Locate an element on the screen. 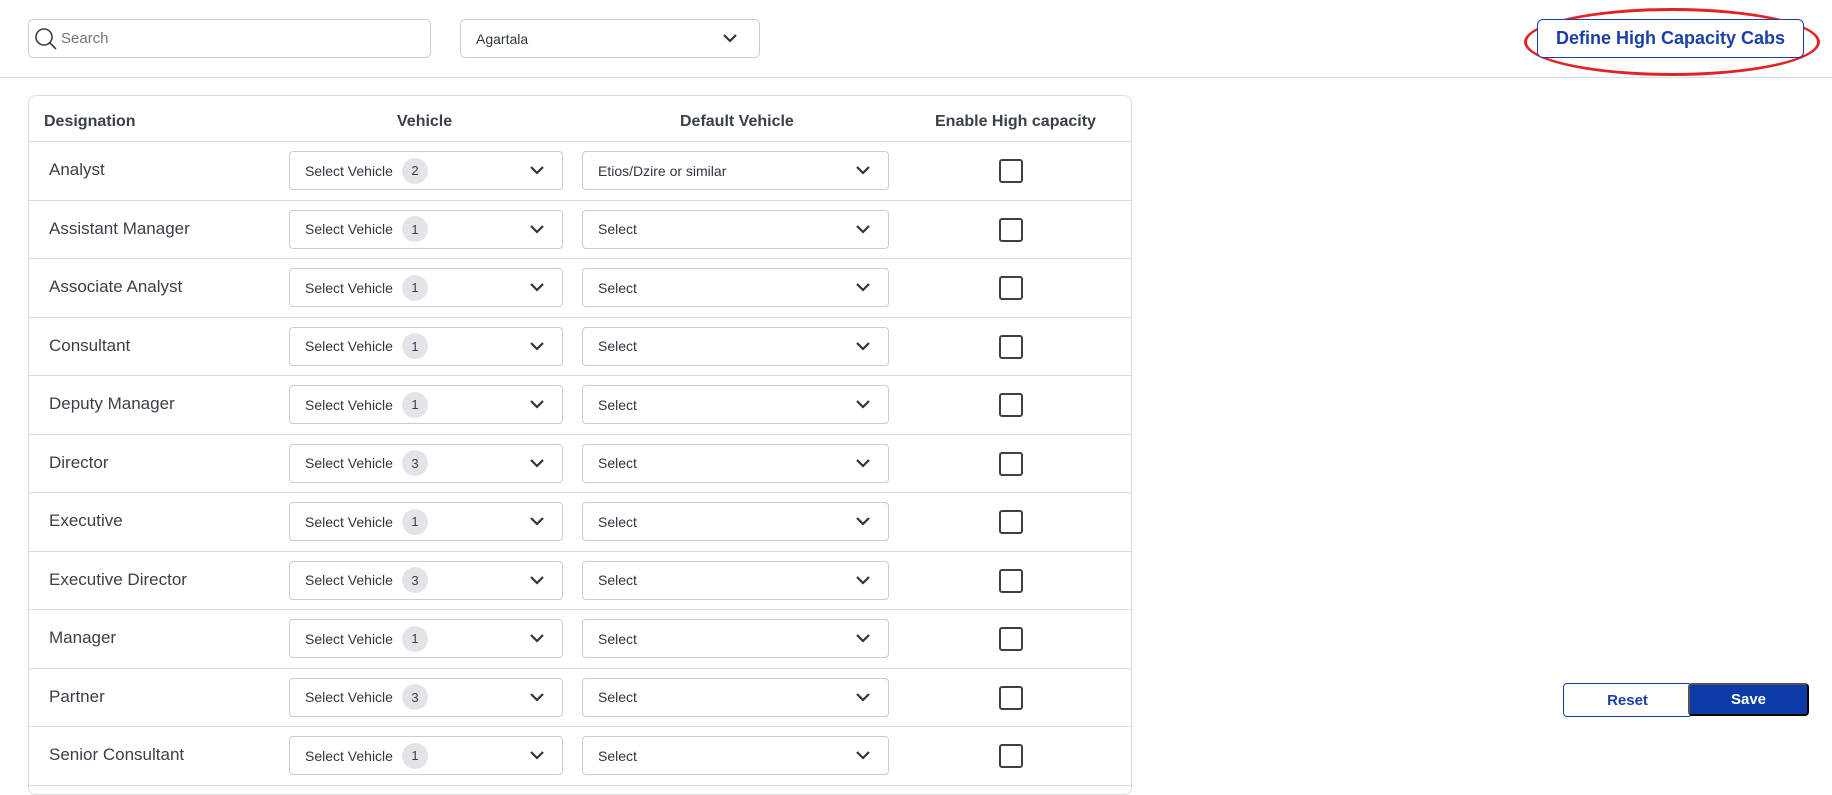  header-vehicle: Vehicle is located at coordinates (425, 121).